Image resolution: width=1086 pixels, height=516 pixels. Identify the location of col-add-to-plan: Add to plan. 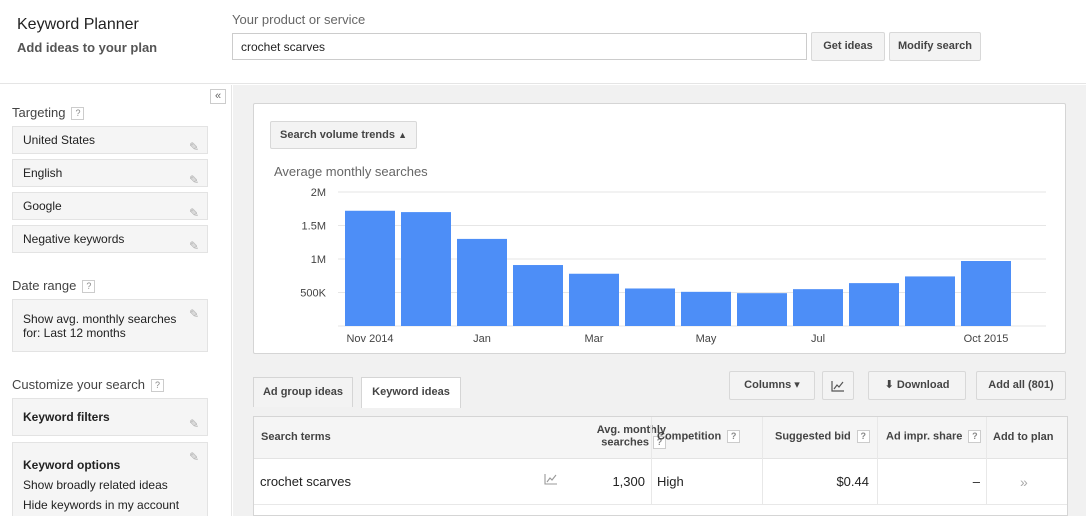
(1023, 437).